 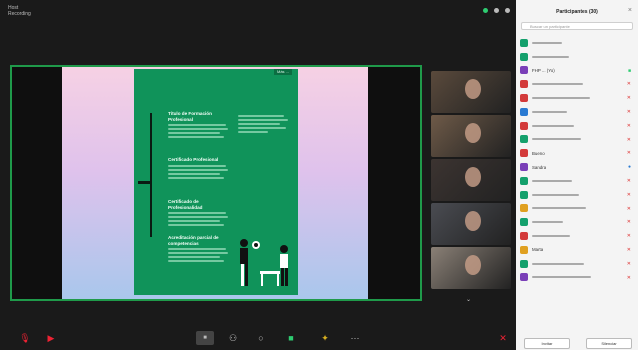 What do you see at coordinates (507, 10) in the screenshot?
I see `fullscreen-icon` at bounding box center [507, 10].